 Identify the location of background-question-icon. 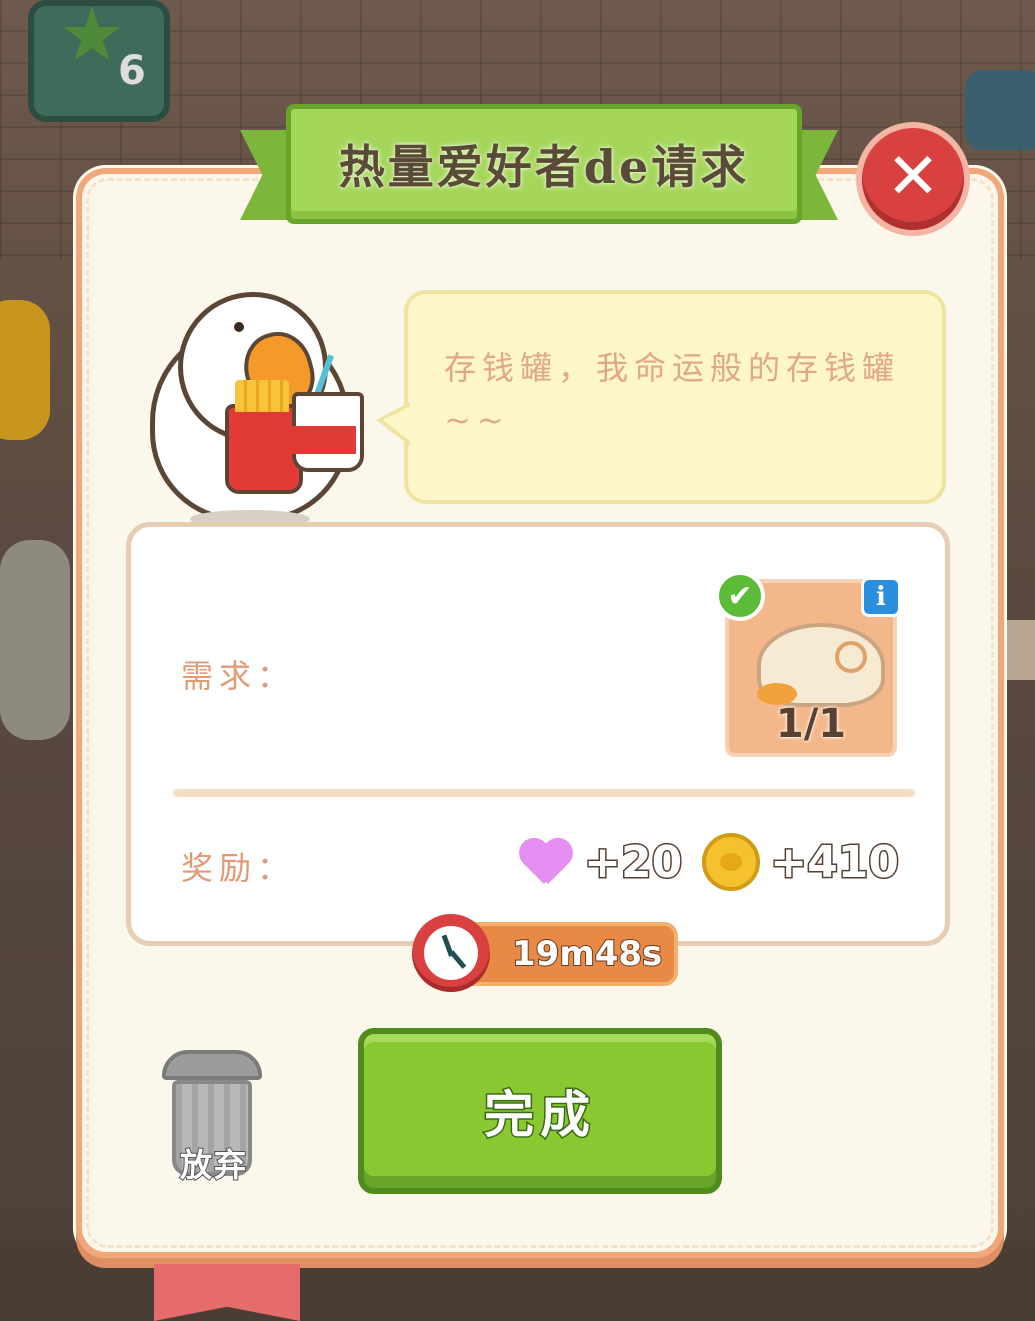
(25, 370).